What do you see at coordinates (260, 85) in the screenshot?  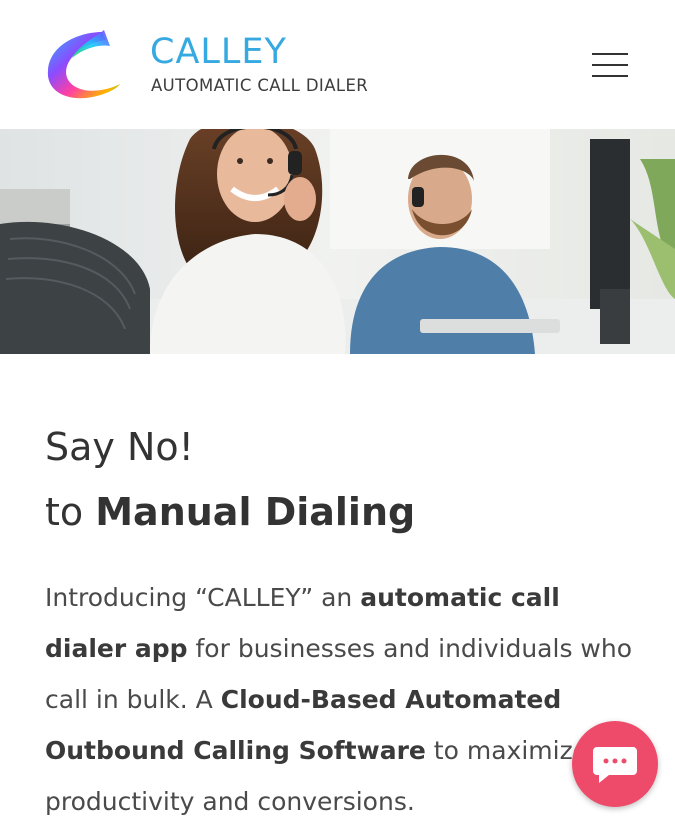 I see `brand-tagline: AUTOMATIC CALL DIALER` at bounding box center [260, 85].